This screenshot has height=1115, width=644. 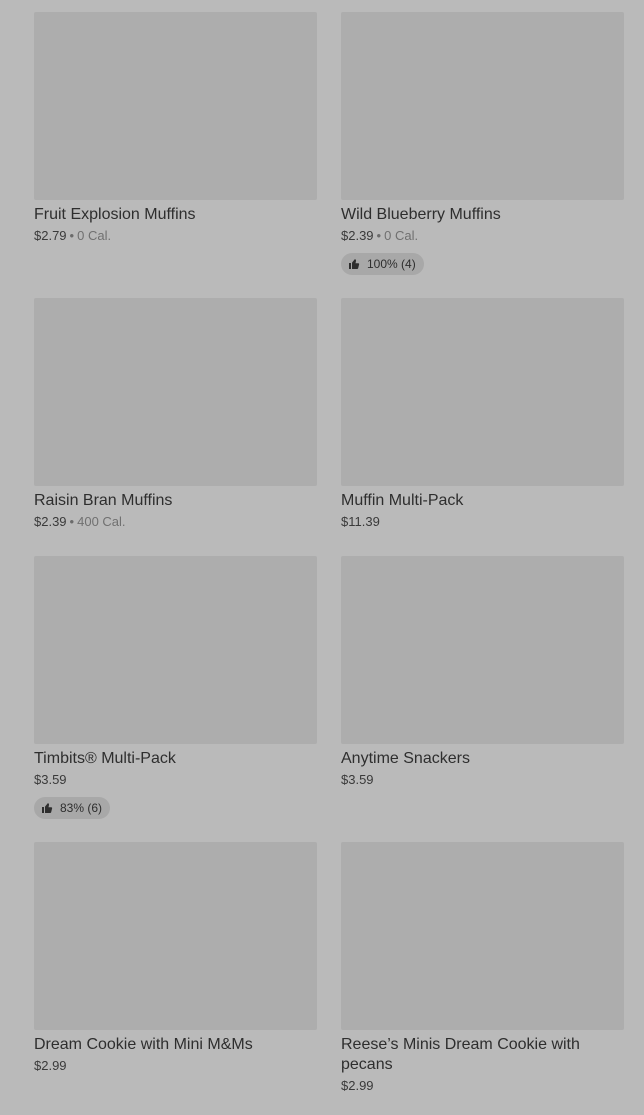 I want to click on menu-item-name: Timbits® Multi-Pack, so click(x=105, y=758).